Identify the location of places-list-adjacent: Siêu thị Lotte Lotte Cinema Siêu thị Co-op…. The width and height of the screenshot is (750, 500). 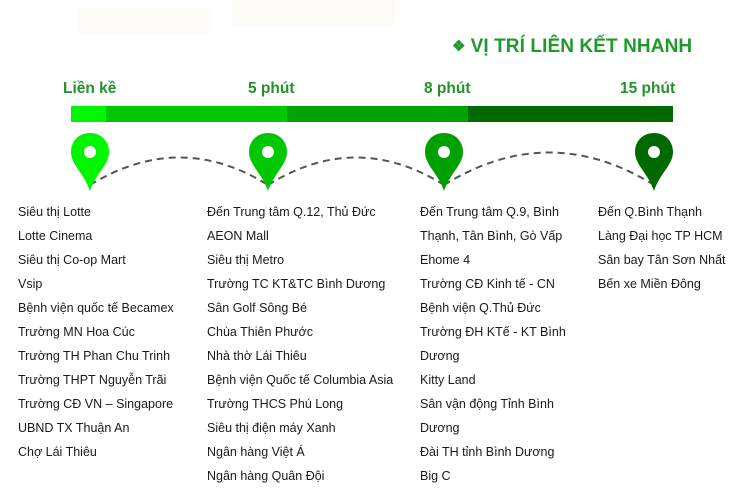
(96, 332).